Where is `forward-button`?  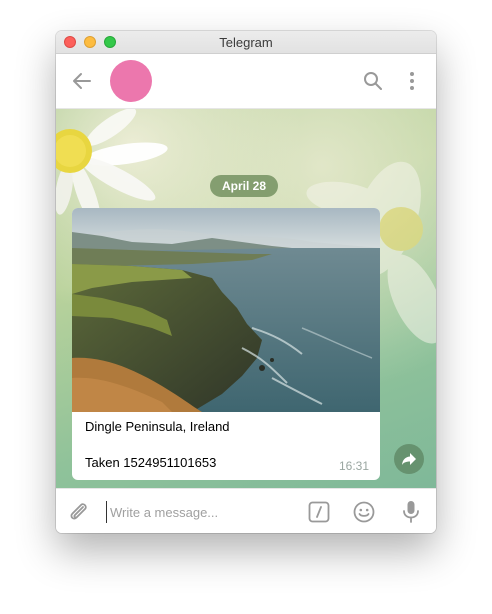 forward-button is located at coordinates (409, 459).